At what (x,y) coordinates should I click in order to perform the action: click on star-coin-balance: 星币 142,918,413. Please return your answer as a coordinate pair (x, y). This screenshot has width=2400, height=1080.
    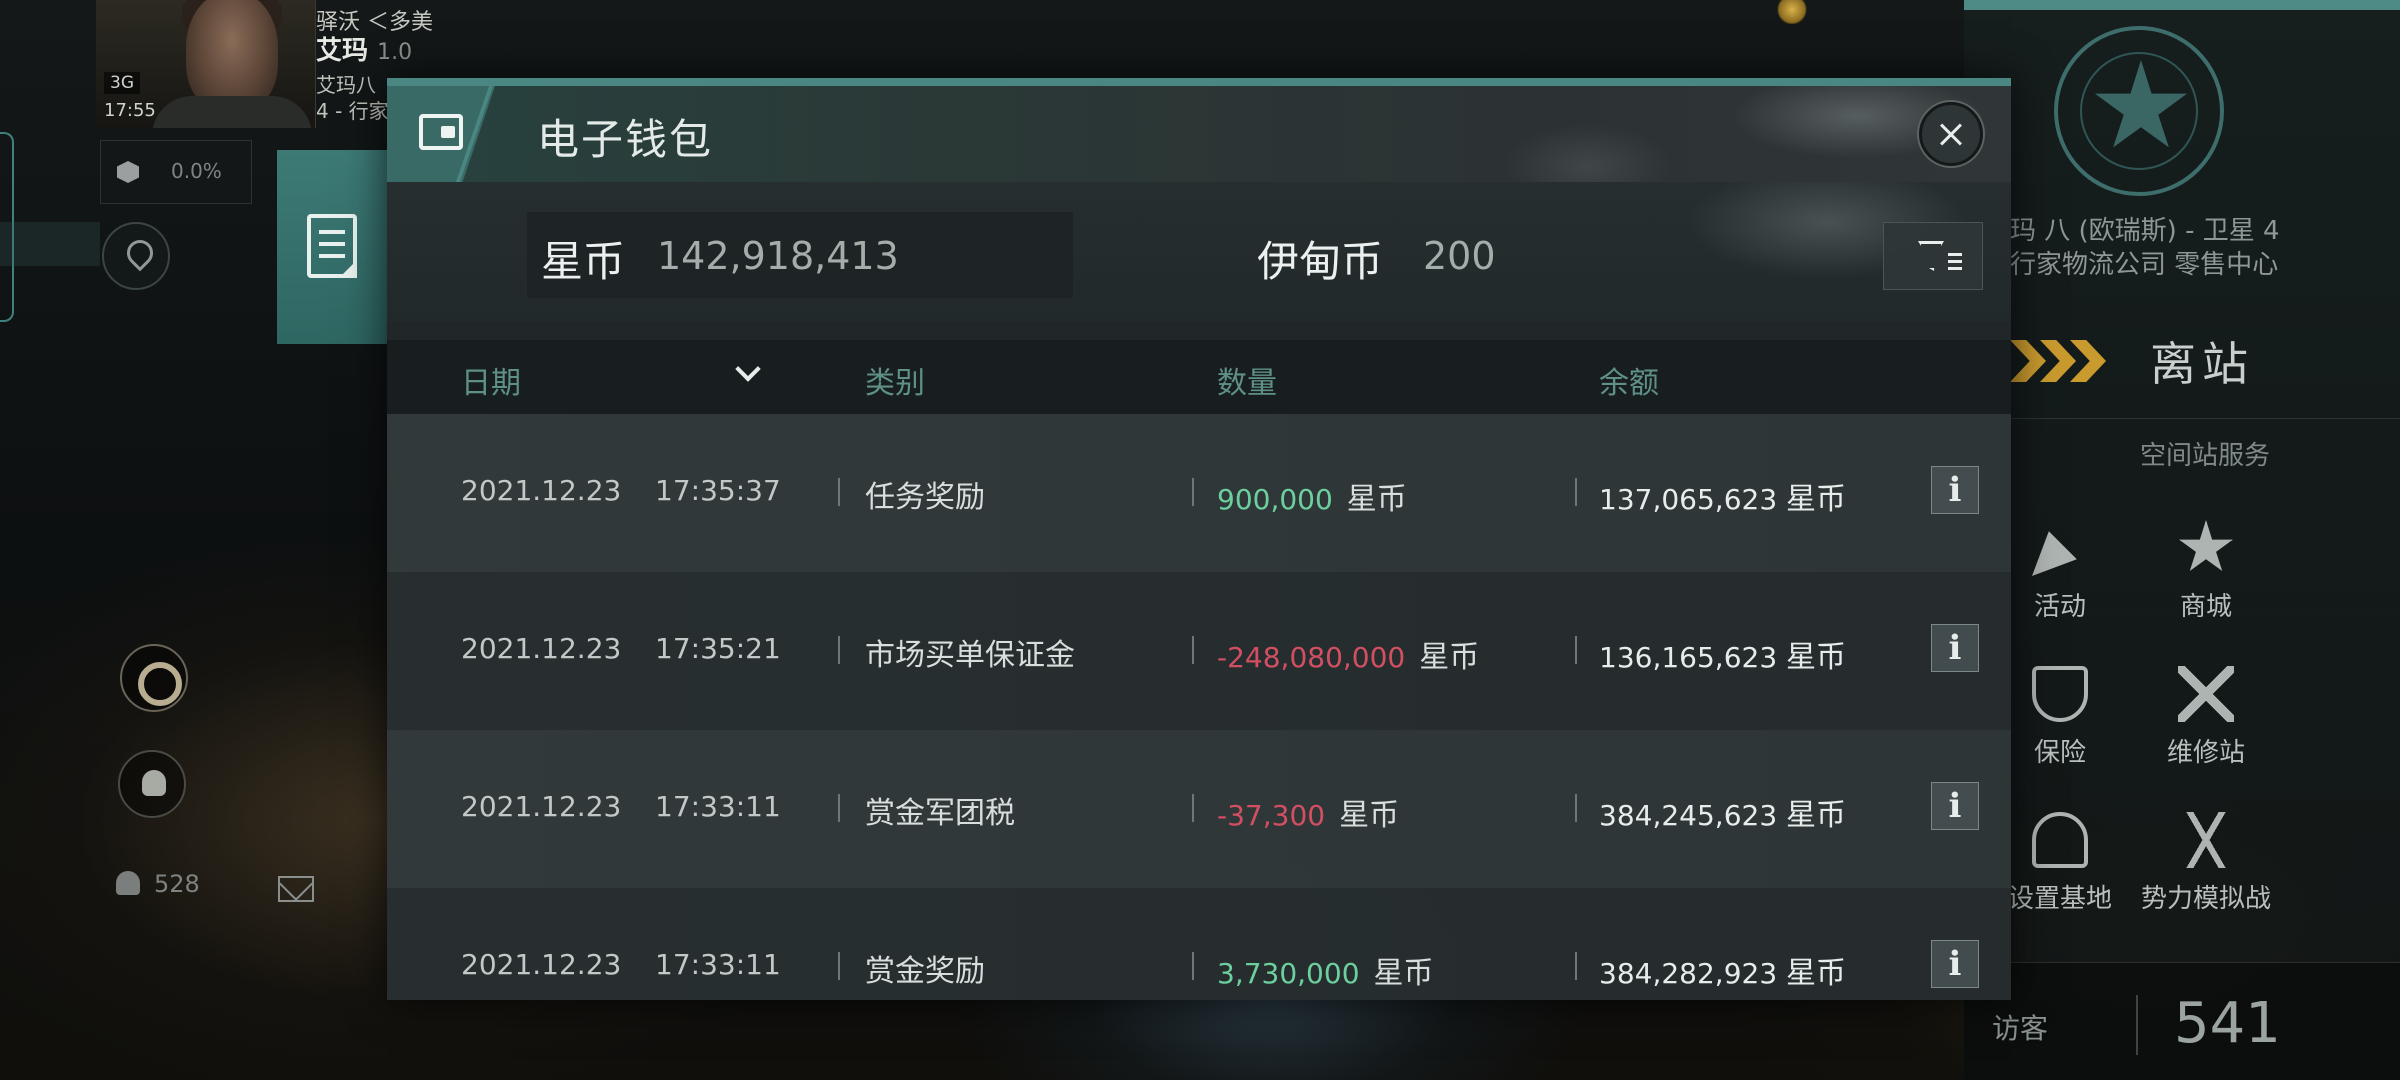
    Looking at the image, I should click on (800, 255).